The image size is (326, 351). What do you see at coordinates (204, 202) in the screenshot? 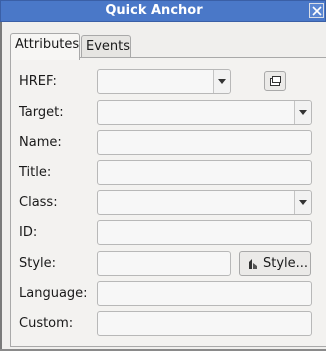
I see `class-combobox` at bounding box center [204, 202].